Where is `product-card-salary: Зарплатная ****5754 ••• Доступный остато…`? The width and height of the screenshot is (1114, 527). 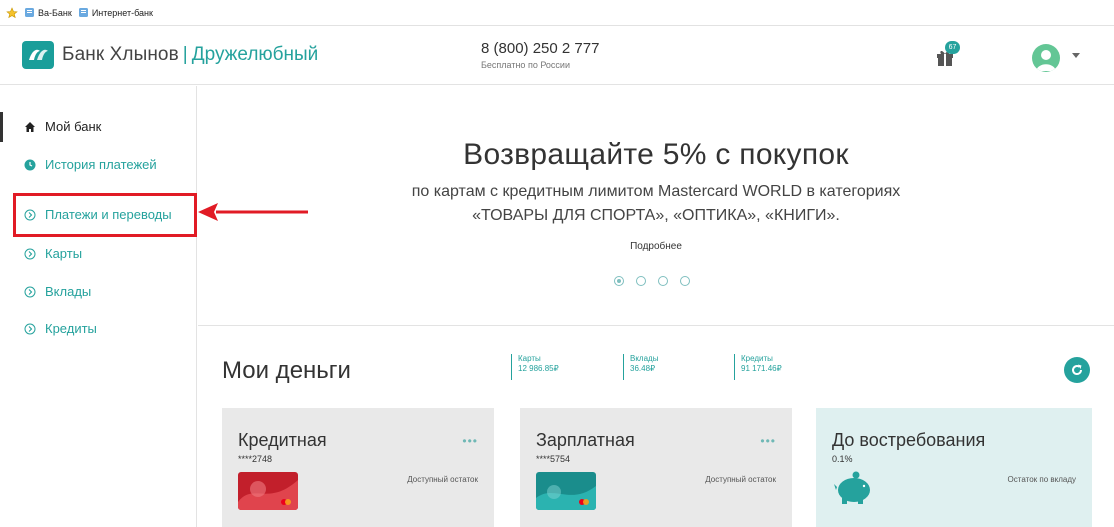
product-card-salary: Зарплатная ****5754 ••• Доступный остато… is located at coordinates (656, 467).